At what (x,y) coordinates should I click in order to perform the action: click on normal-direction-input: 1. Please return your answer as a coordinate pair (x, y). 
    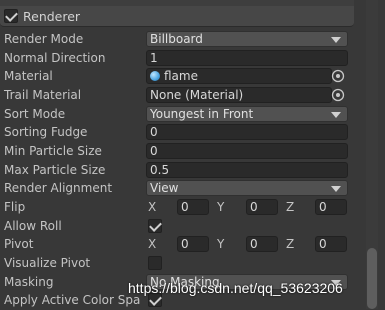
    Looking at the image, I should click on (247, 58).